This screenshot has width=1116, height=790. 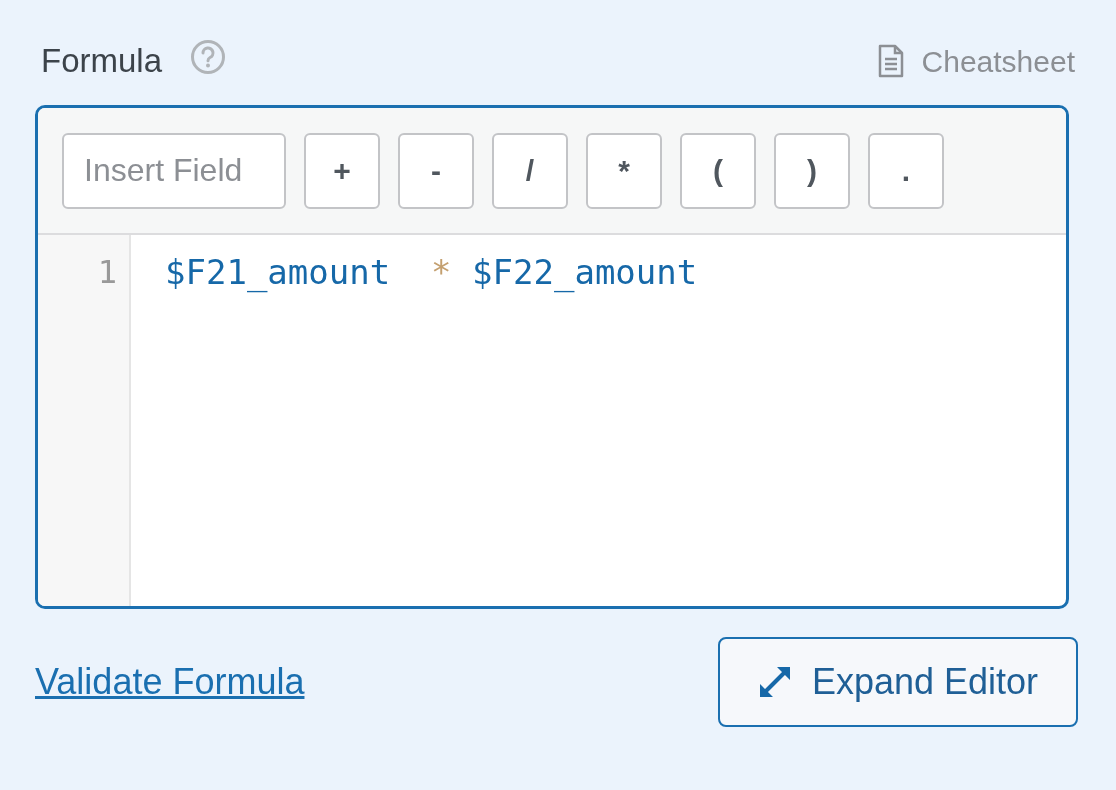 I want to click on insert-field-input: Insert Field, so click(x=174, y=170).